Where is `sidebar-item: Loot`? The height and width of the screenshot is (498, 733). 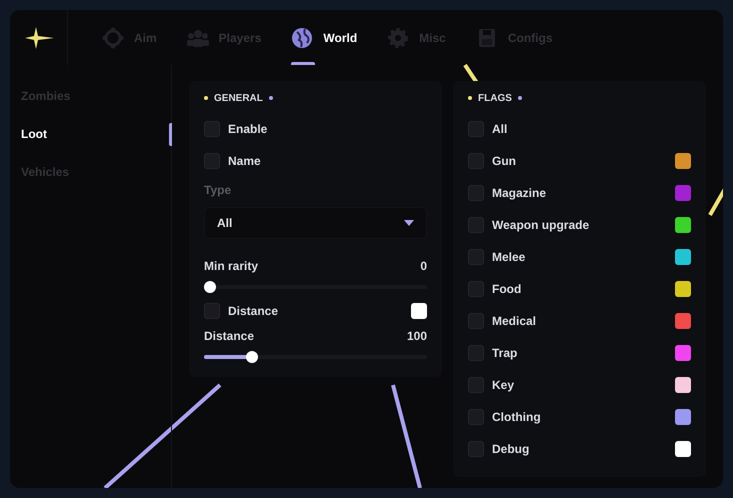
sidebar-item: Loot is located at coordinates (90, 134).